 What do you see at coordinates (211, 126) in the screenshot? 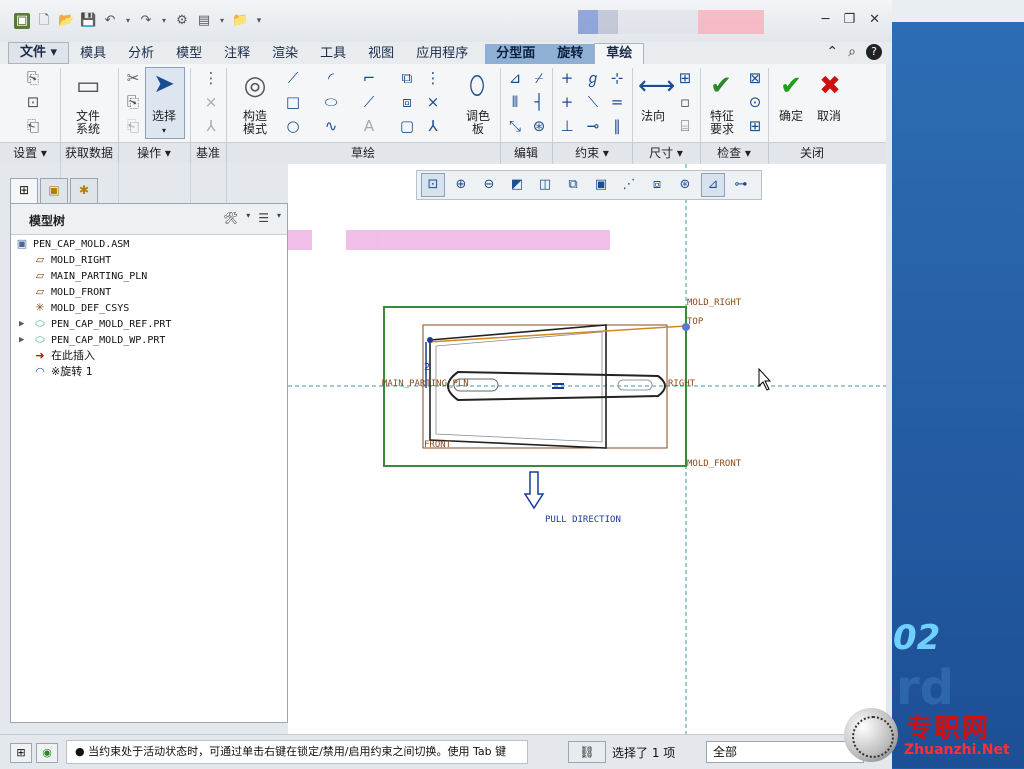
I see `coordinate-system-icon: ⅄` at bounding box center [211, 126].